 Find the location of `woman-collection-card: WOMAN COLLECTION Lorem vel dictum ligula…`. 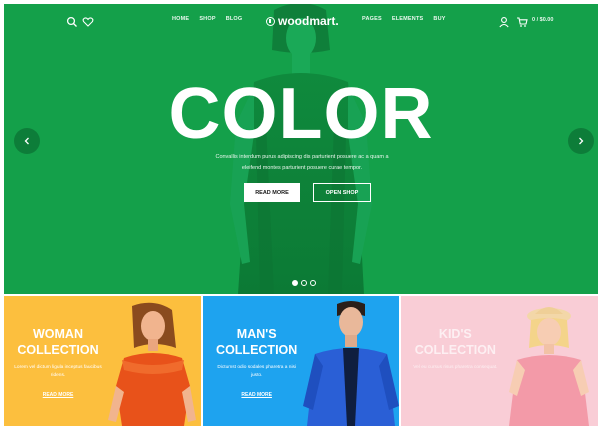

woman-collection-card: WOMAN COLLECTION Lorem vel dictum ligula… is located at coordinates (102, 361).